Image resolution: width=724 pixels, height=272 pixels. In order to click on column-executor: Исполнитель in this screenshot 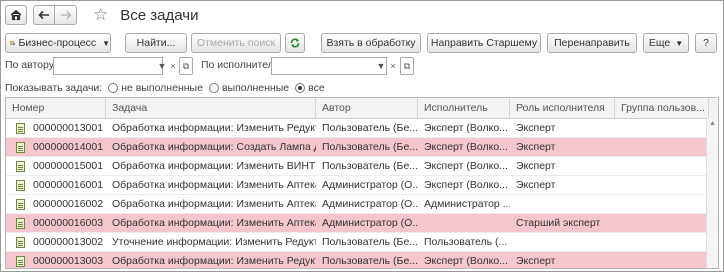, I will do `click(464, 108)`.